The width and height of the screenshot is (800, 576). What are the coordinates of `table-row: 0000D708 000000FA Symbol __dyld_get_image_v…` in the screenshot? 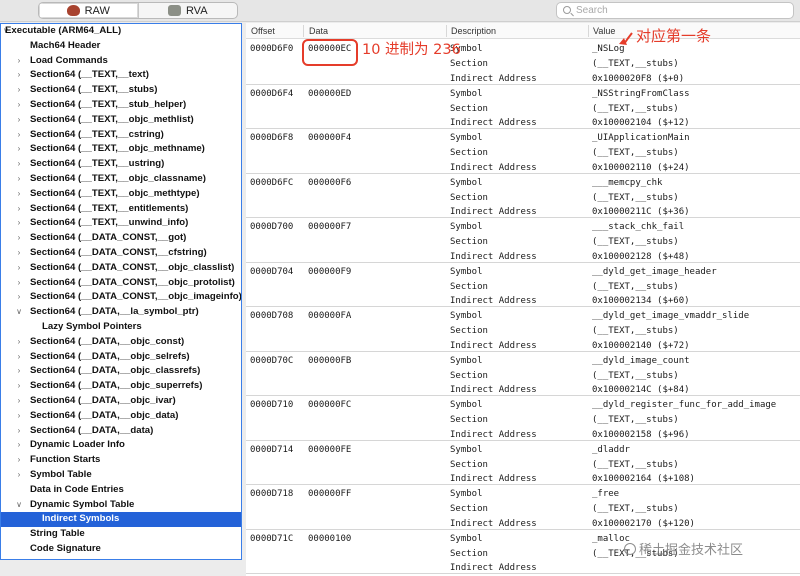 It's located at (523, 329).